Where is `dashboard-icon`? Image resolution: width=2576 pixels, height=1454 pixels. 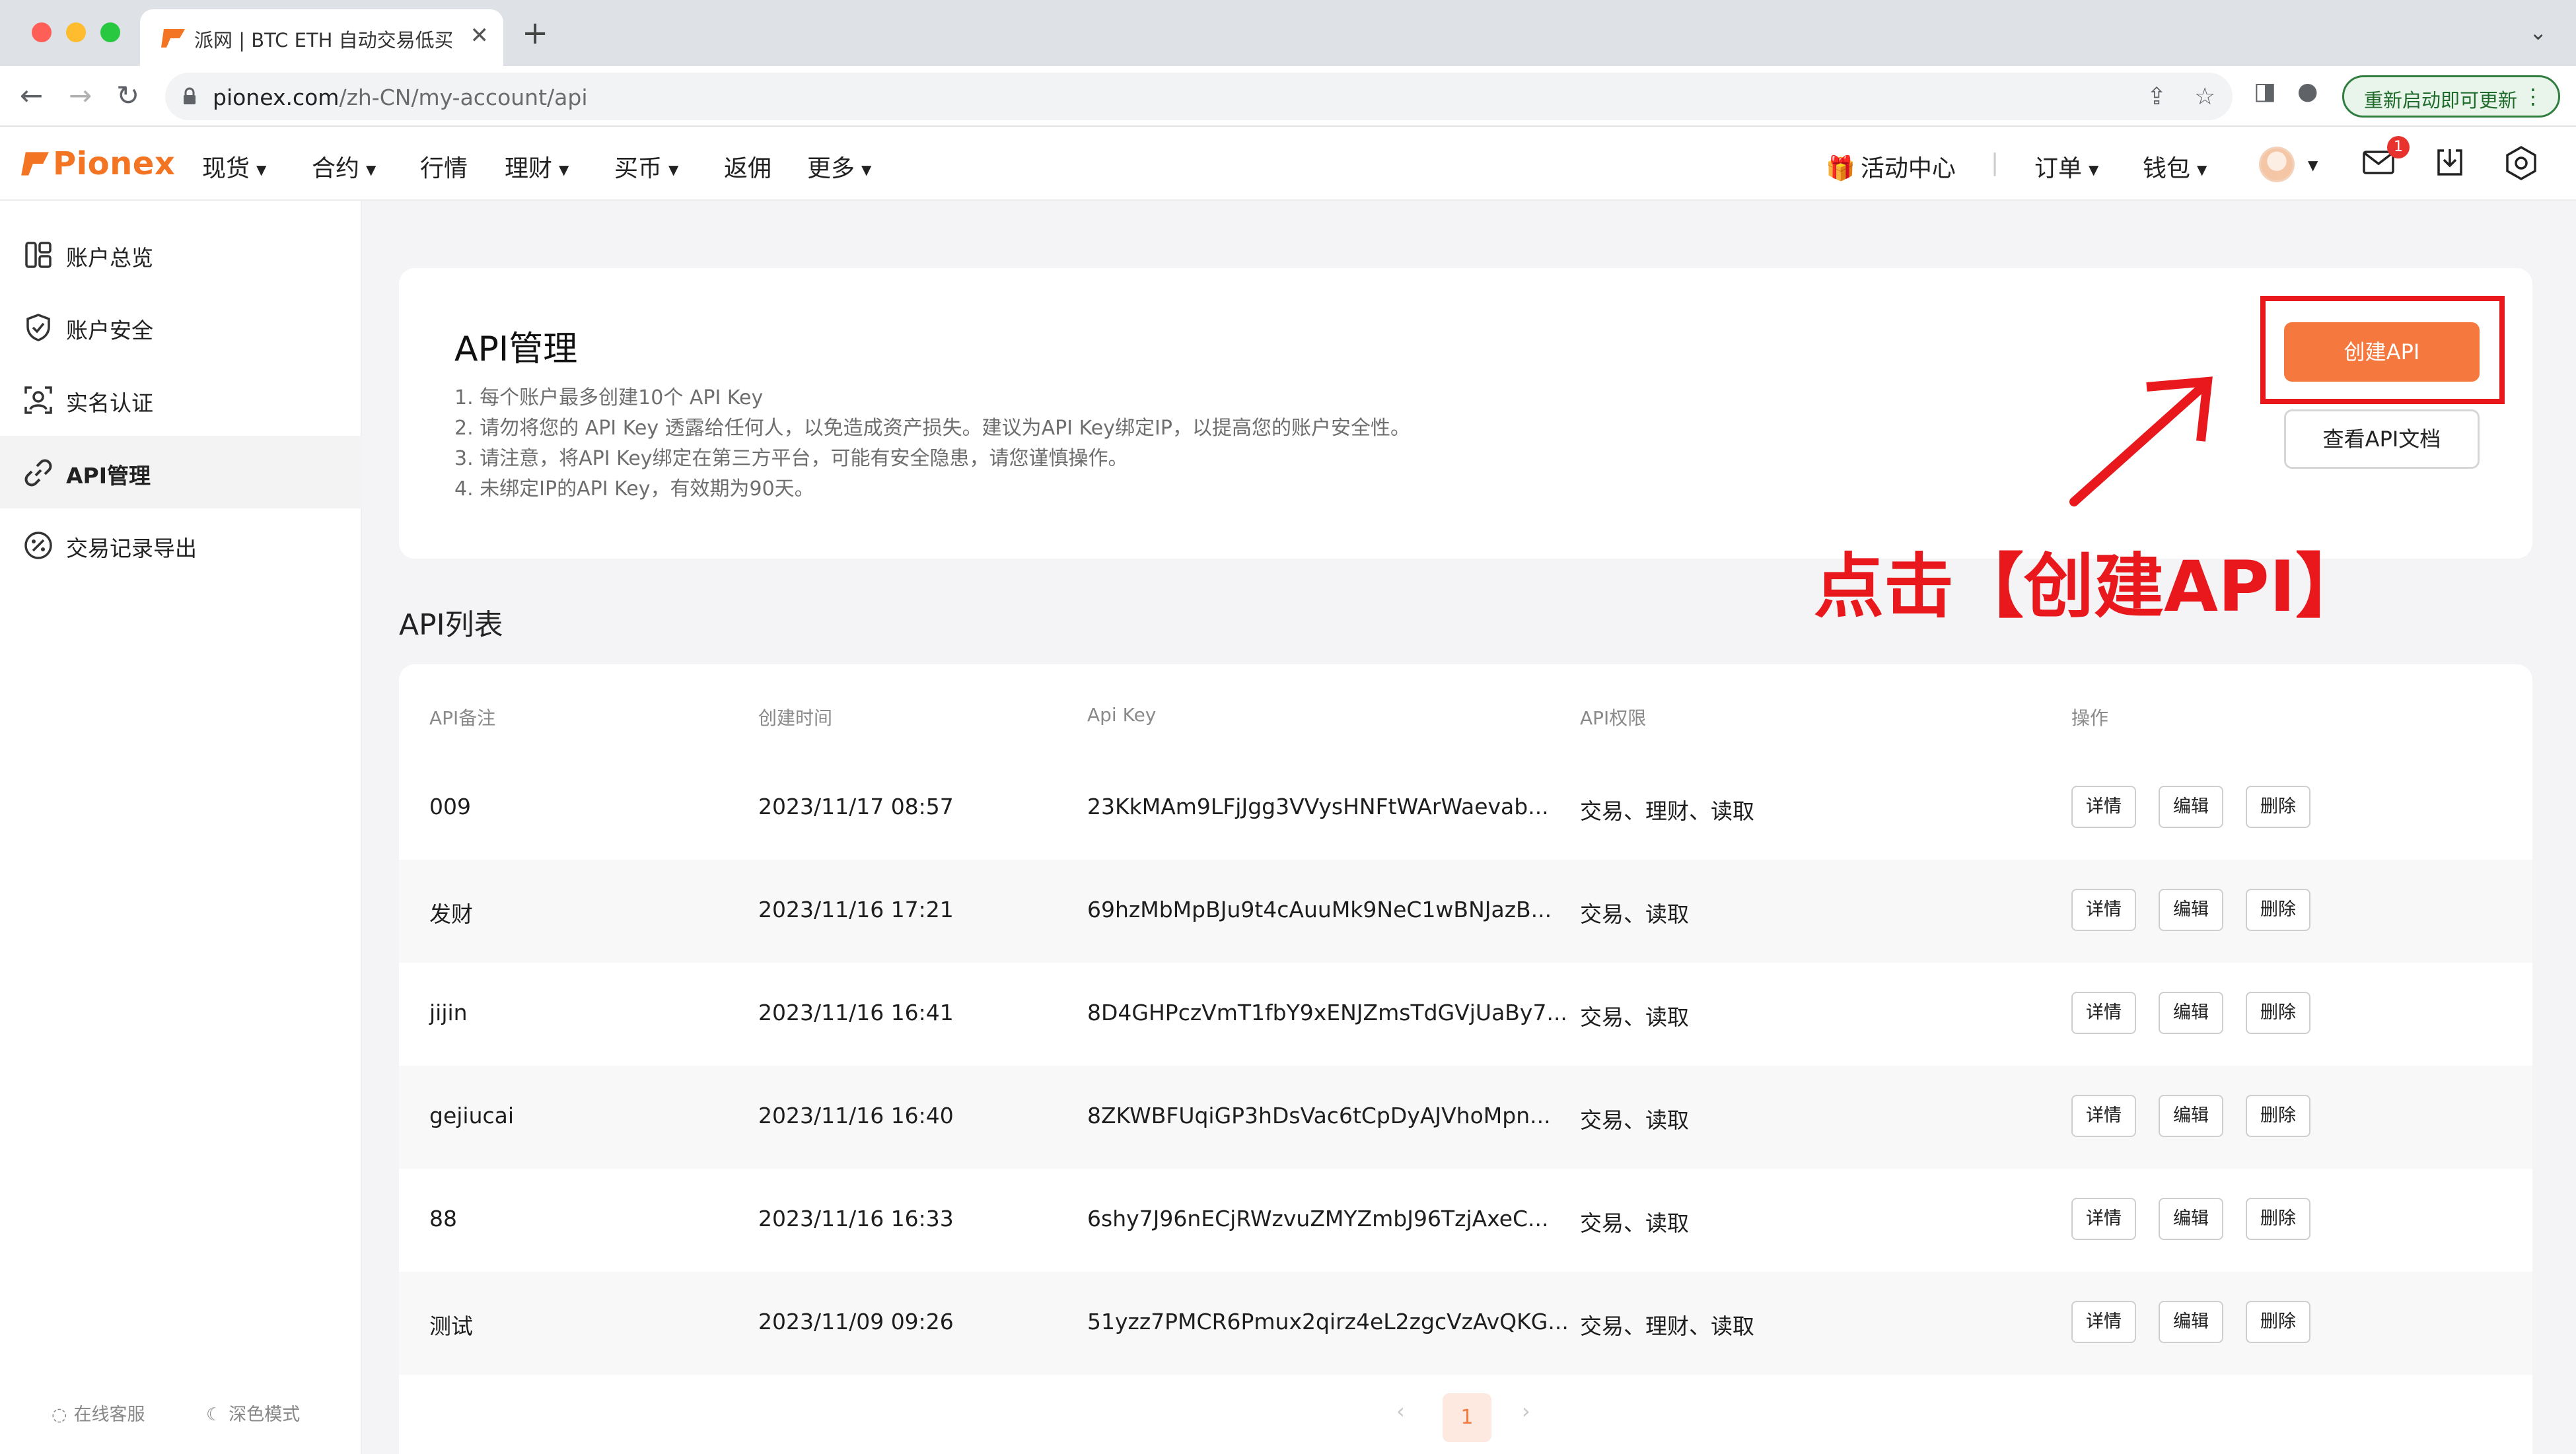 dashboard-icon is located at coordinates (38, 255).